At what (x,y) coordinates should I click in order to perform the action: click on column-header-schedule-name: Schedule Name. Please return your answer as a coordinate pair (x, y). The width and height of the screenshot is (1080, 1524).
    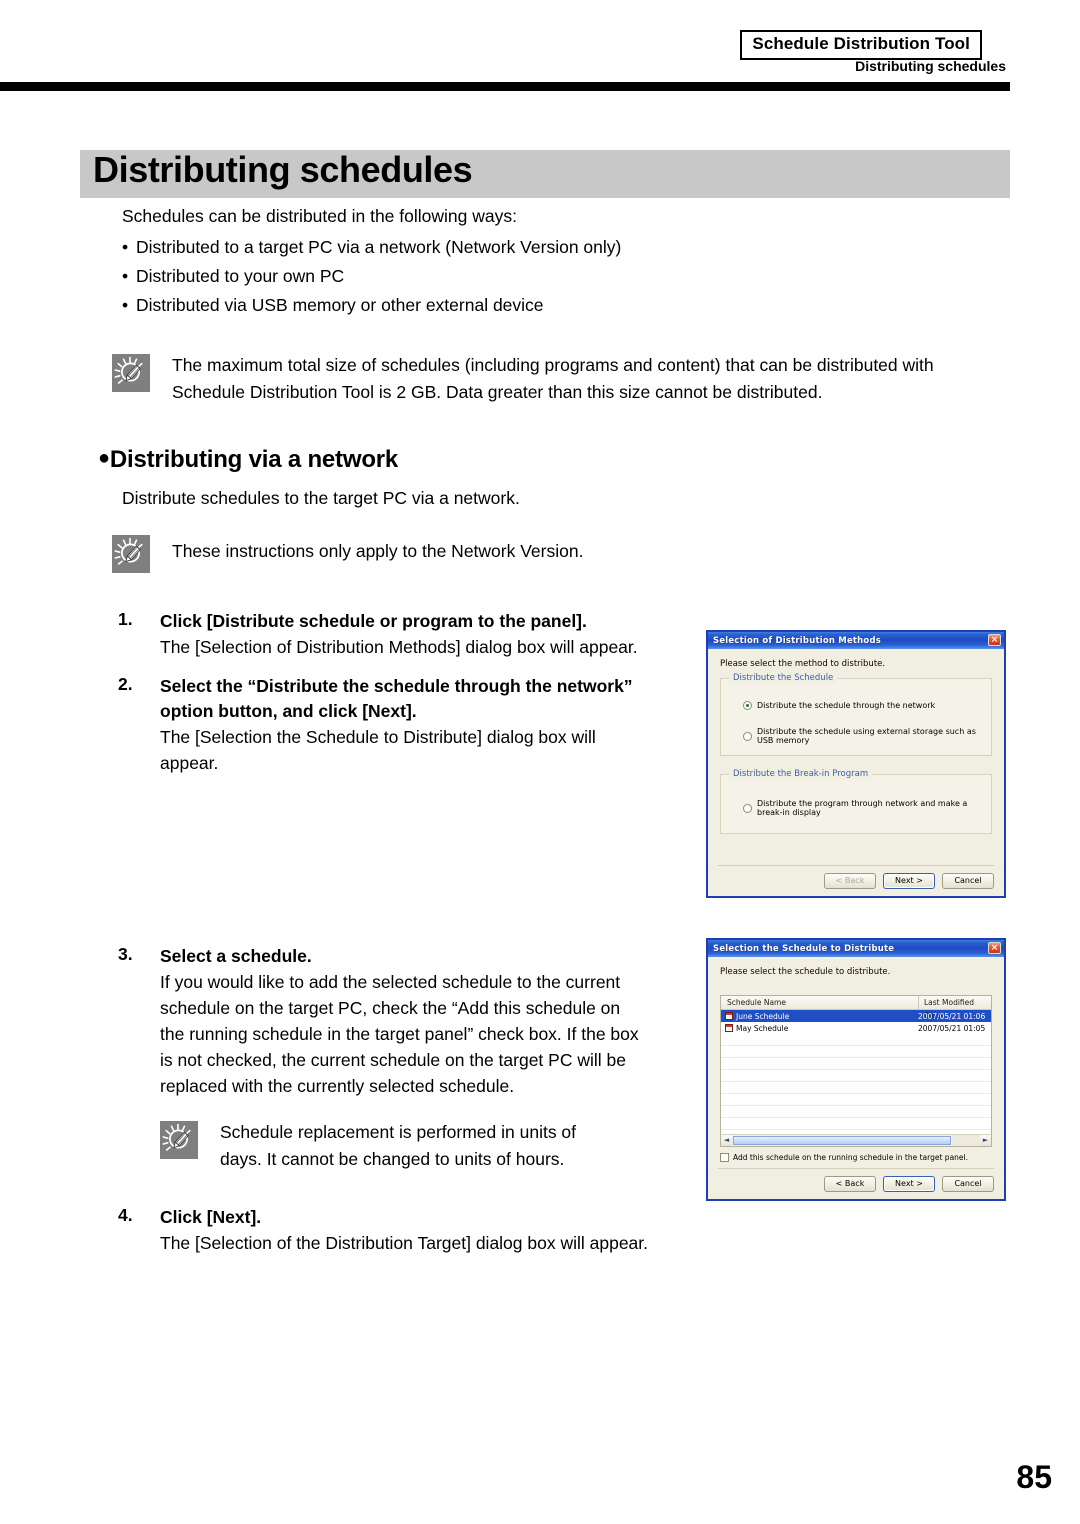
    Looking at the image, I should click on (819, 1002).